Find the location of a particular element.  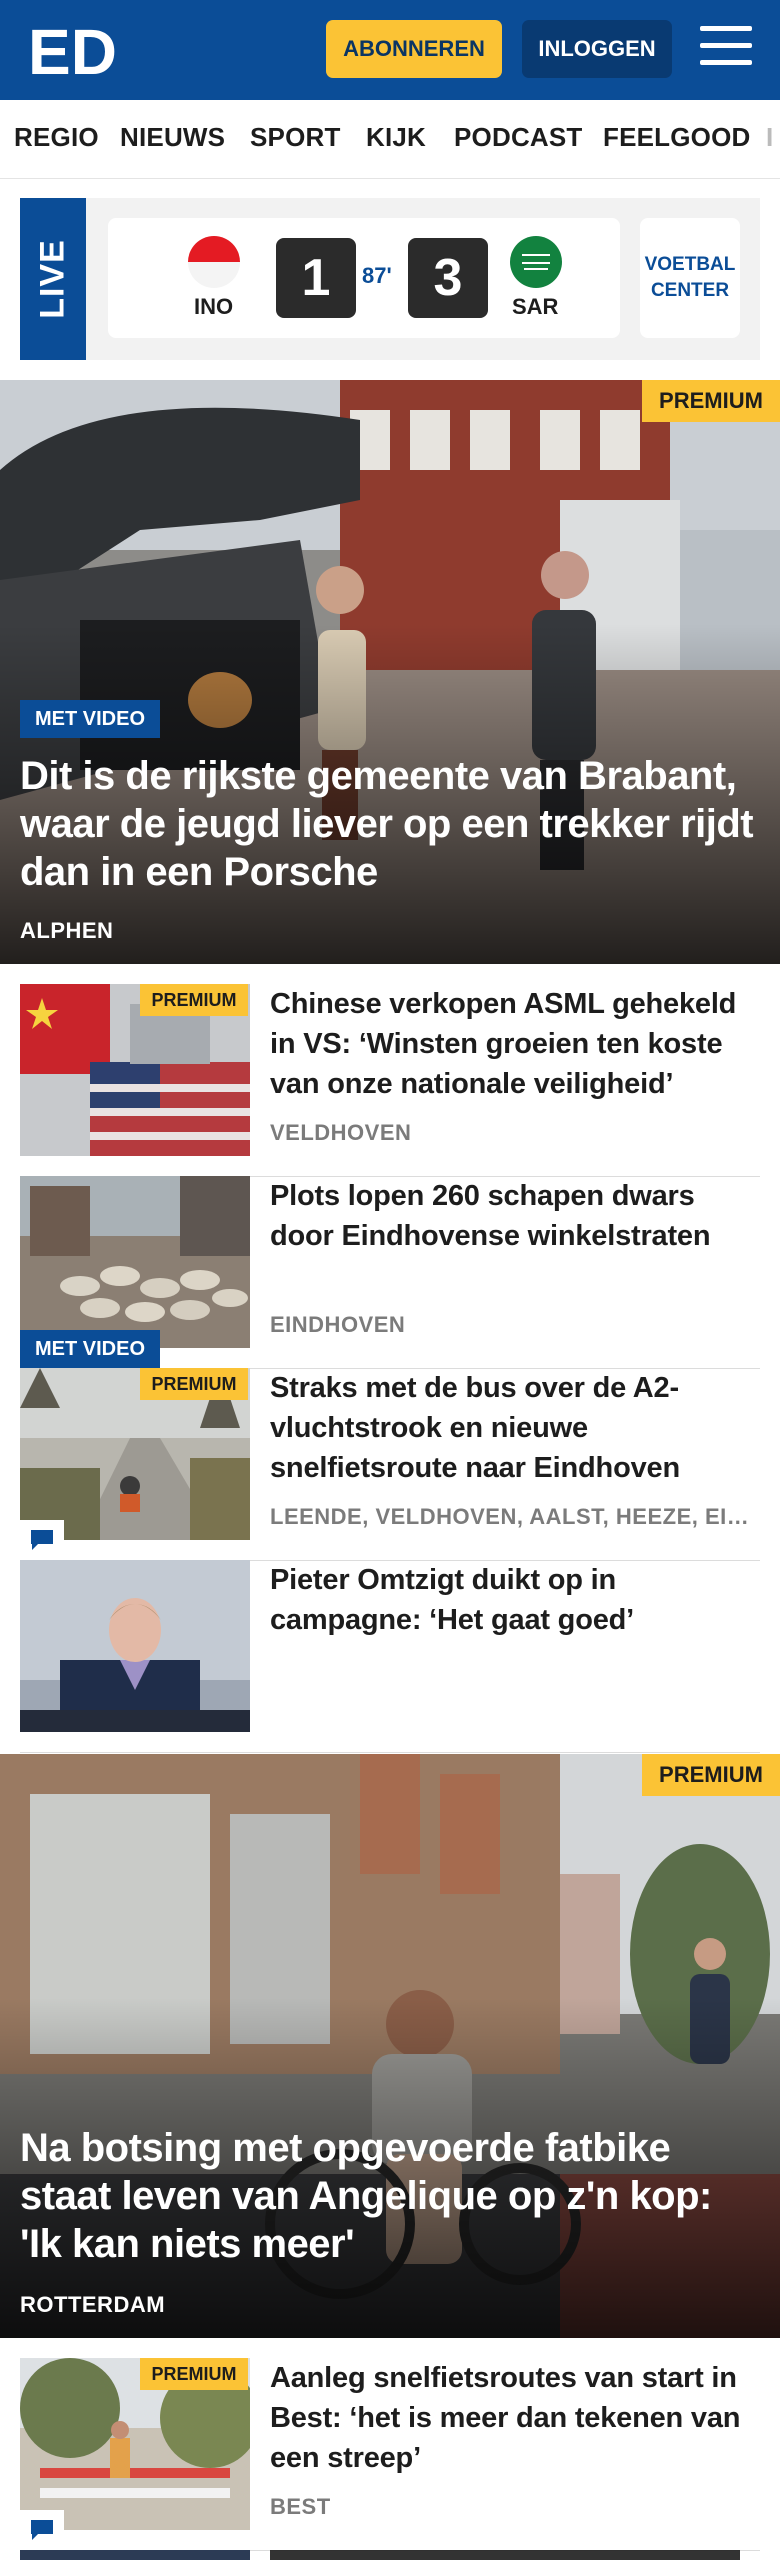

site-header: ED ABONNEREN INLOGGEN is located at coordinates (390, 50).